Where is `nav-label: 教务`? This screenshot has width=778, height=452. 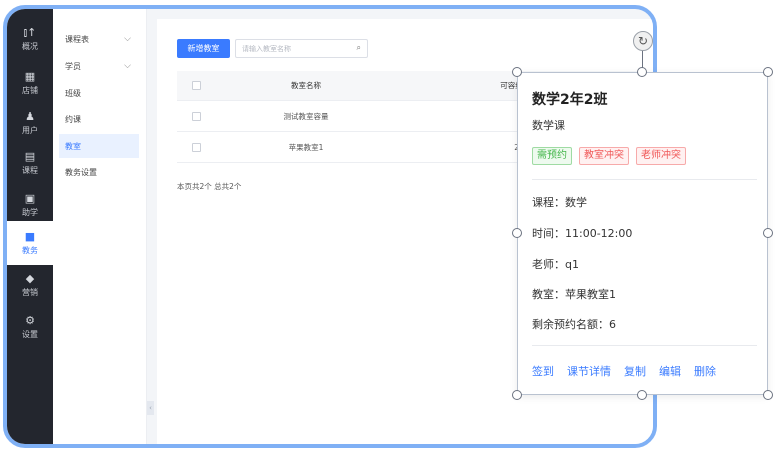 nav-label: 教务 is located at coordinates (30, 250).